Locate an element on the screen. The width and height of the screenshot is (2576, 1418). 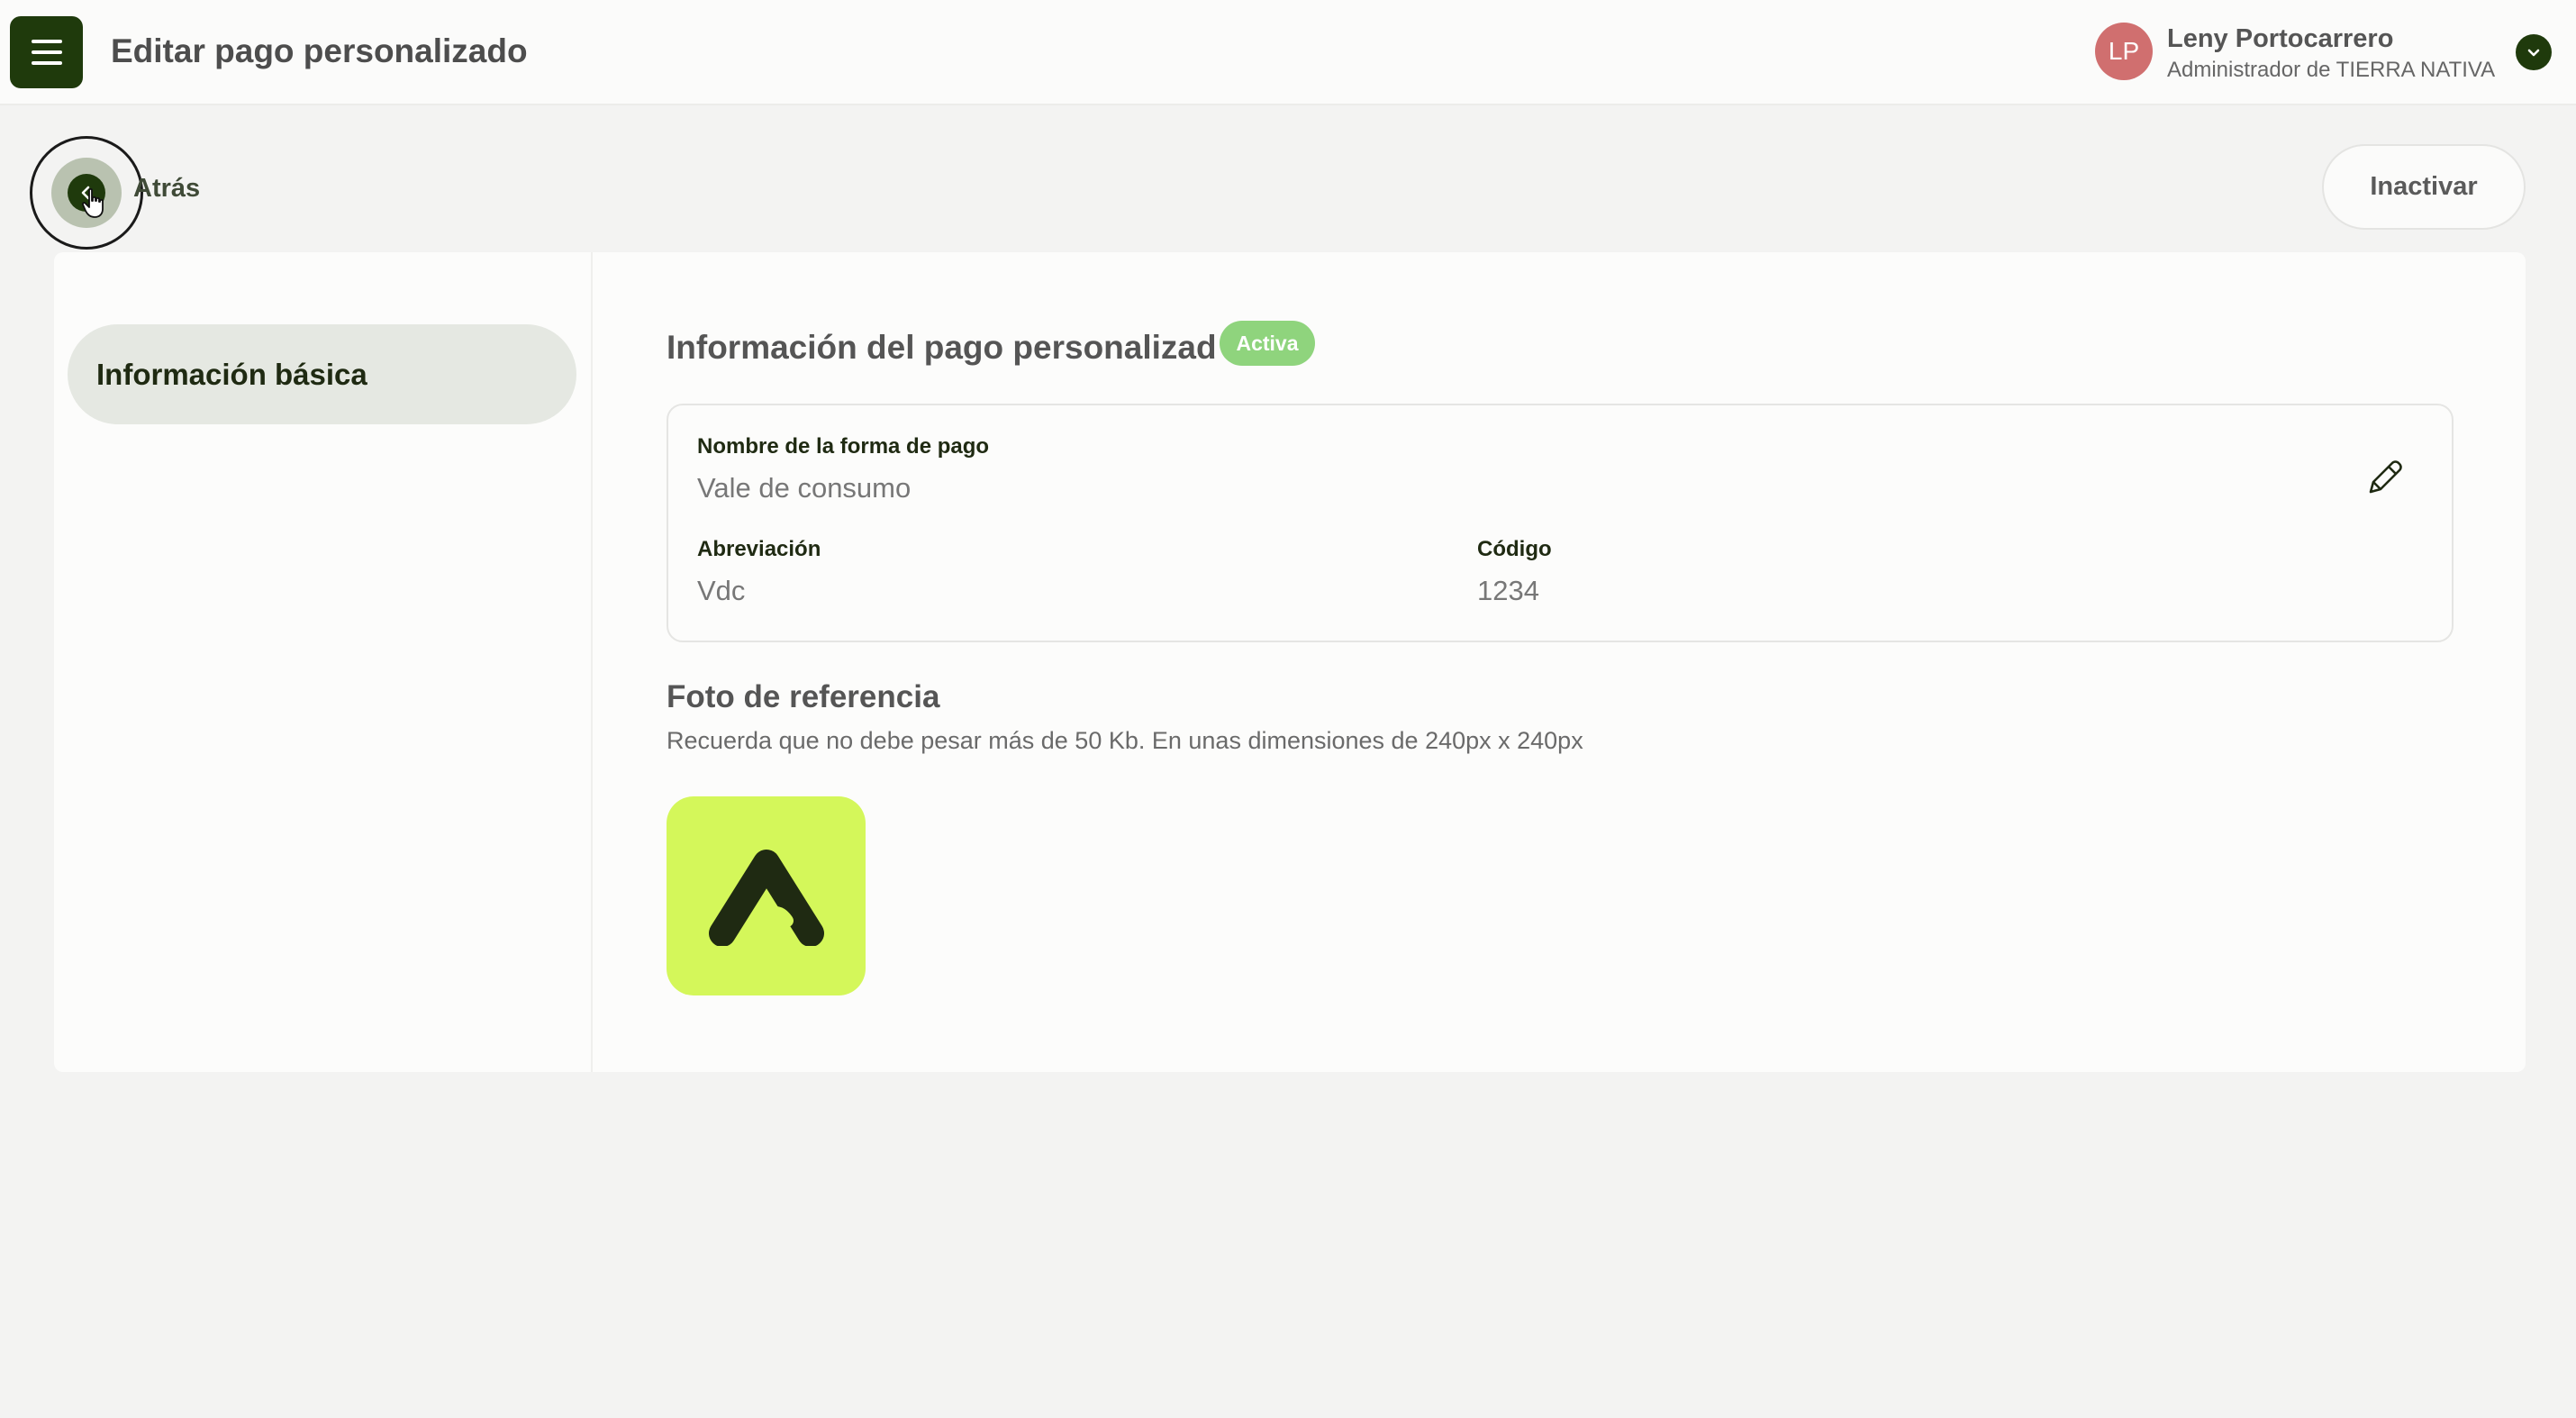
abbreviation-label: Abreviación is located at coordinates (759, 549).